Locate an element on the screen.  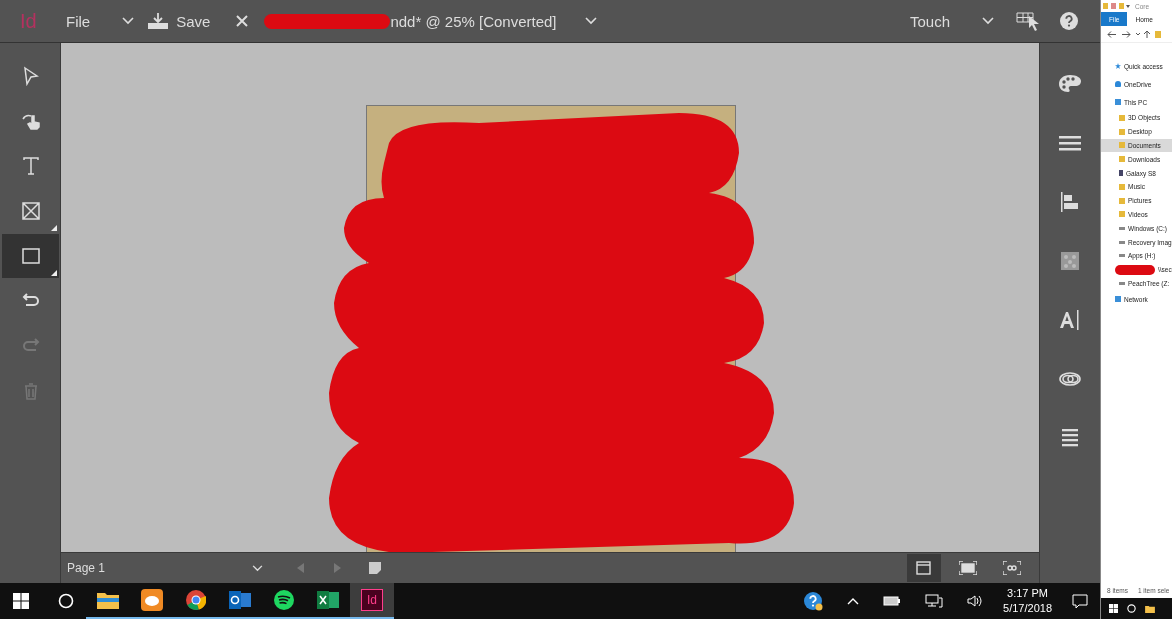
save-button: Save is located at coordinates (179, 21).